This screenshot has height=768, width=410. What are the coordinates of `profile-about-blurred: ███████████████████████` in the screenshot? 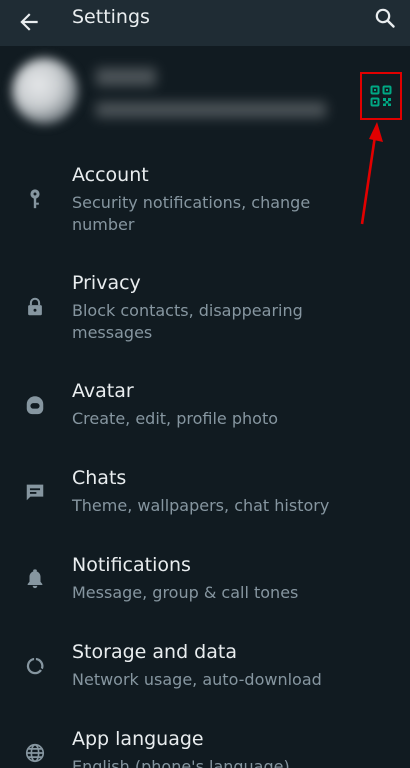 It's located at (211, 110).